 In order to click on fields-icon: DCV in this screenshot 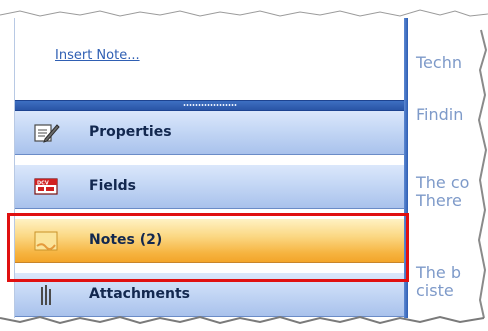, I will do `click(46, 186)`.